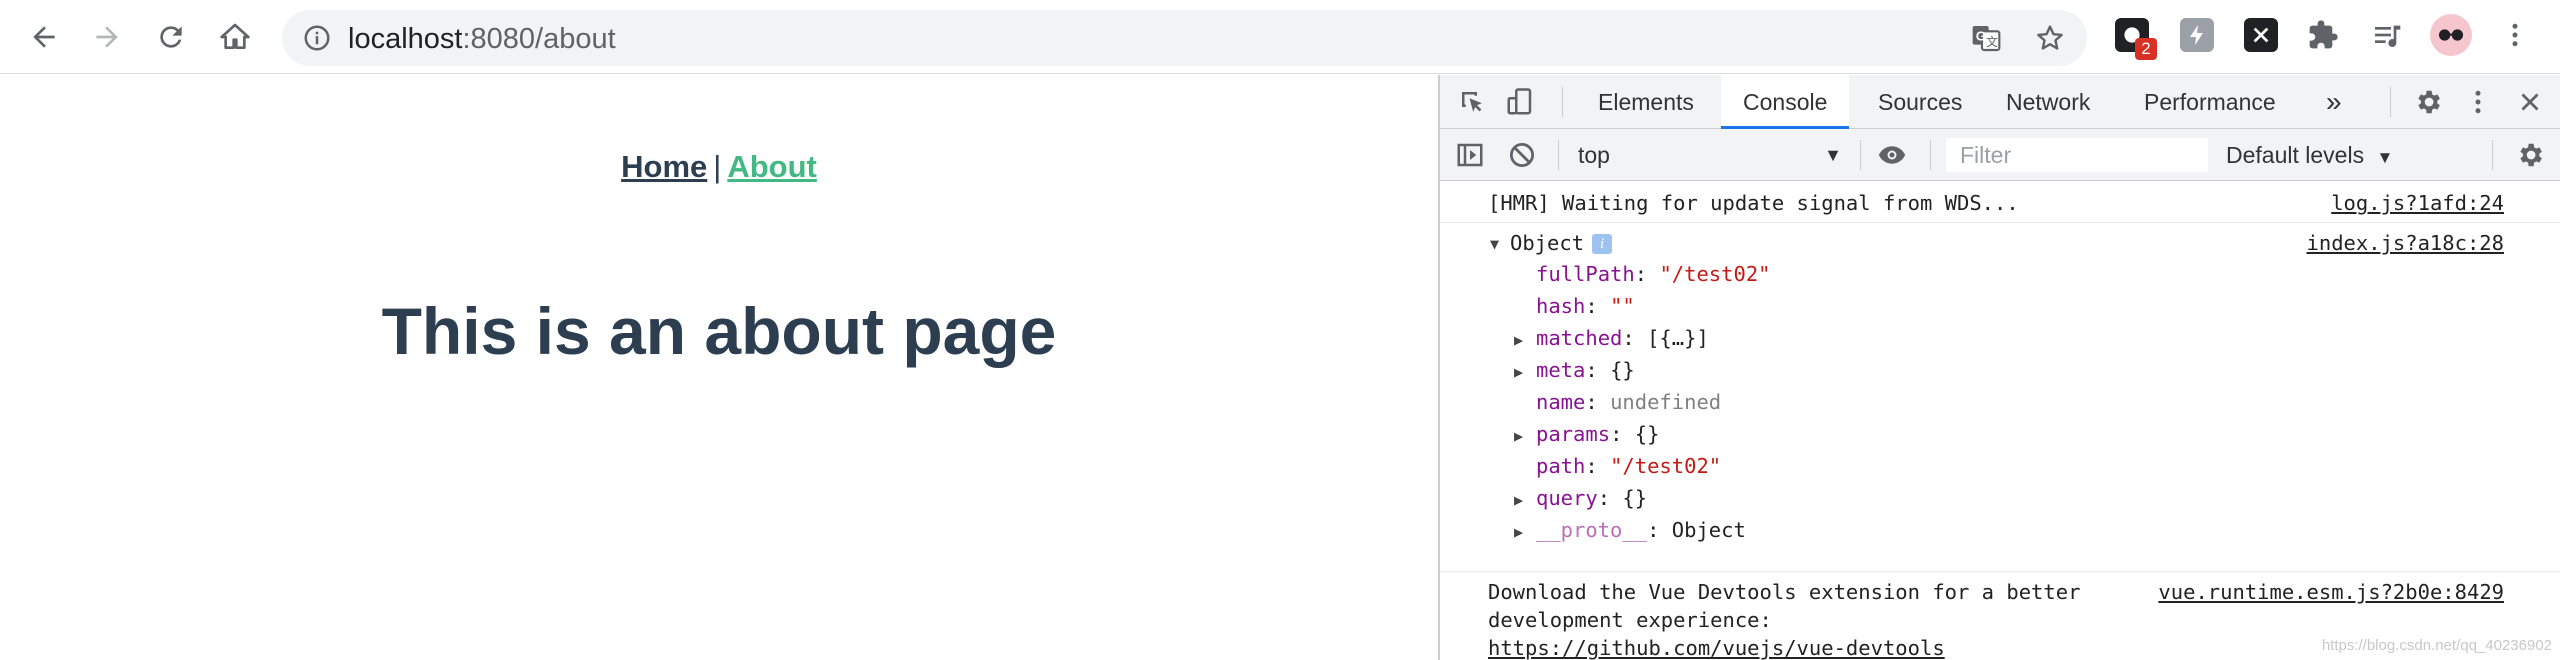 The image size is (2560, 660). I want to click on reload-button, so click(171, 37).